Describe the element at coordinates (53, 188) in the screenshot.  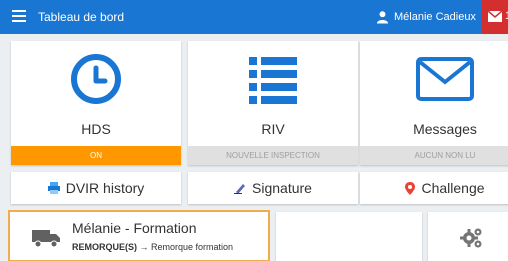
I see `print-icon` at that location.